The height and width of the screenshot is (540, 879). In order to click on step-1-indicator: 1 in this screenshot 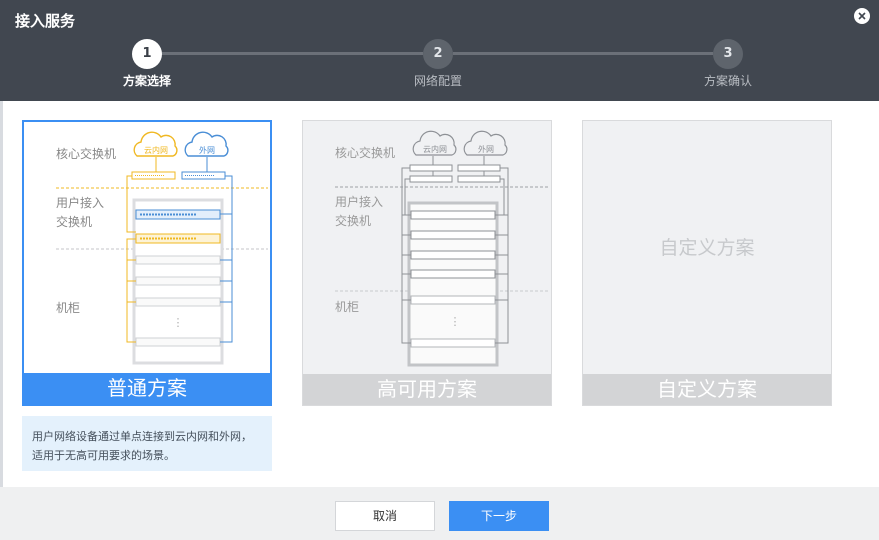, I will do `click(147, 54)`.